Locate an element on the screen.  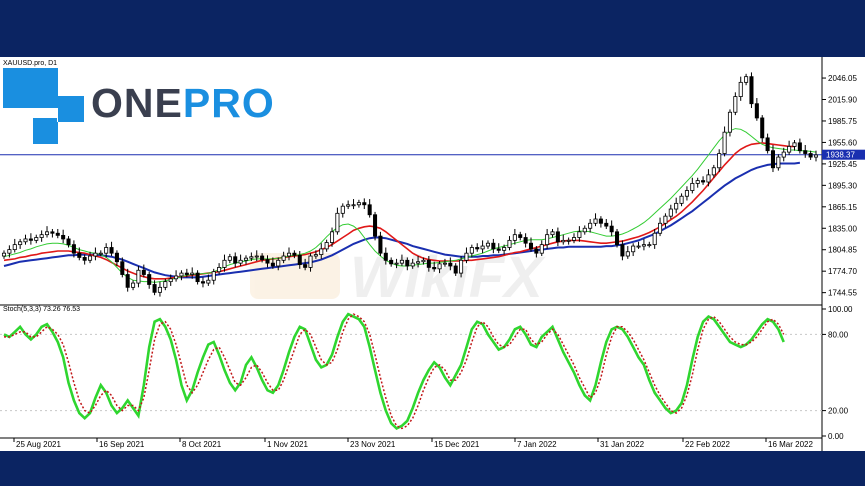
time-tick-label: 16 Sep 2021 is located at coordinates (122, 444).